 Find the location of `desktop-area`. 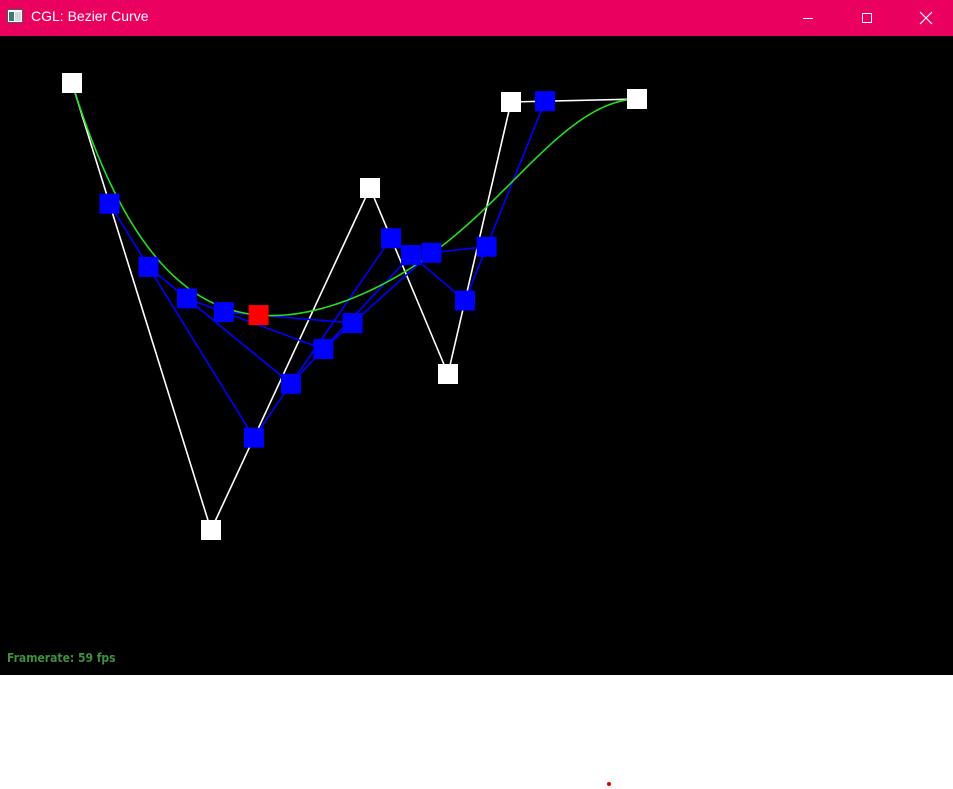

desktop-area is located at coordinates (476, 732).